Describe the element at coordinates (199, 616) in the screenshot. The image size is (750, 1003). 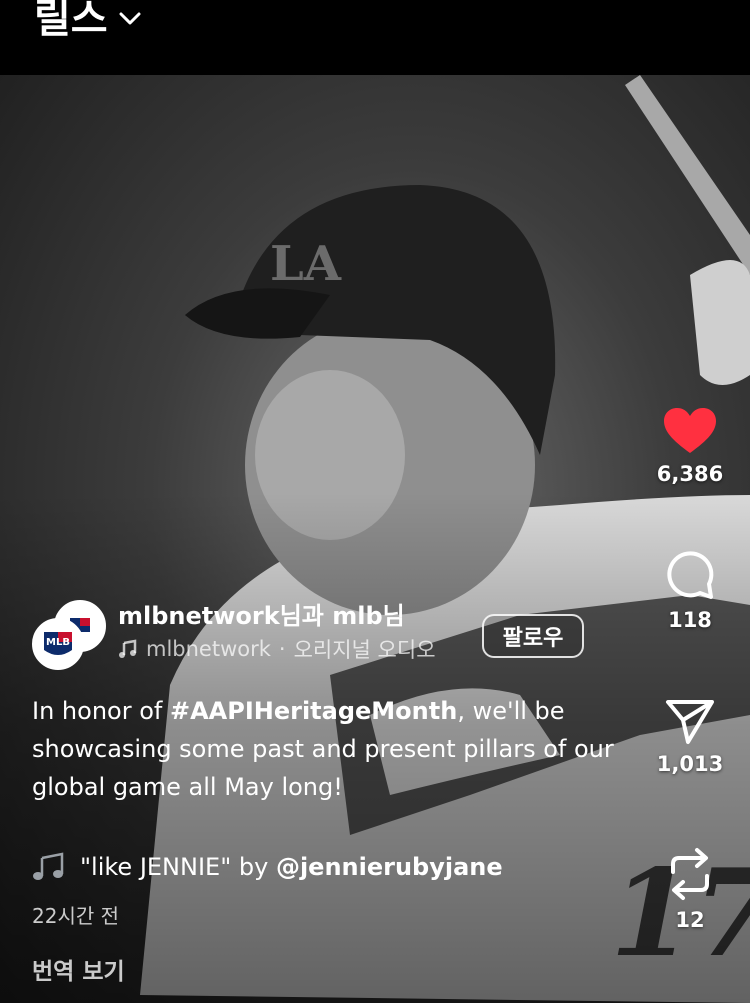
I see `author-name-primary: mlbnetwork` at that location.